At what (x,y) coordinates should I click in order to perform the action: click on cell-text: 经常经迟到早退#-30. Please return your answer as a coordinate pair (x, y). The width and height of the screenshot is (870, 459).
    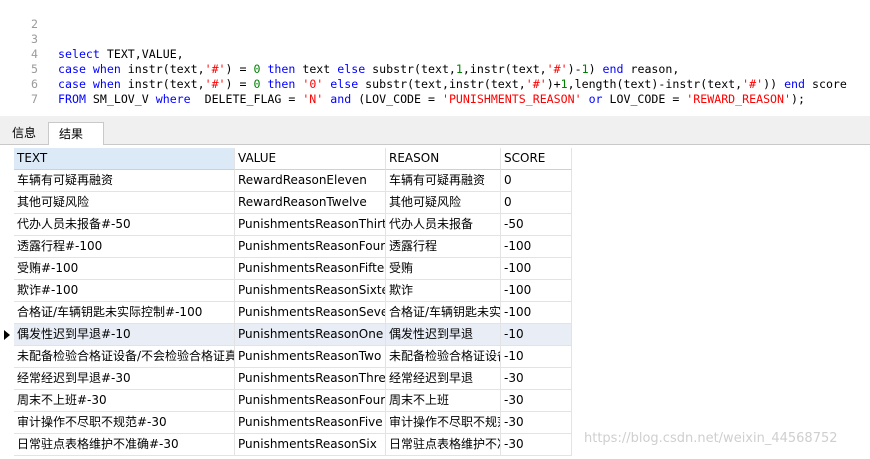
    Looking at the image, I should click on (124, 379).